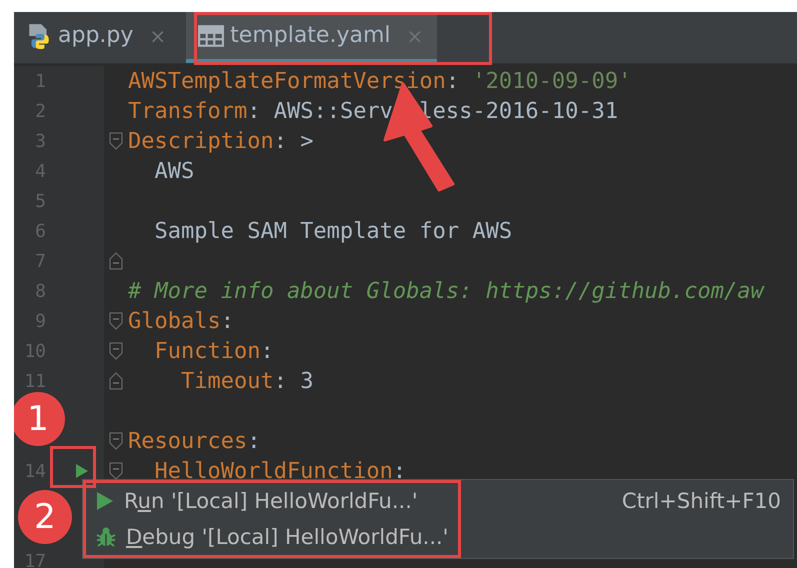 This screenshot has width=797, height=568. I want to click on editor-tab: template.yaml ×, so click(312, 37).